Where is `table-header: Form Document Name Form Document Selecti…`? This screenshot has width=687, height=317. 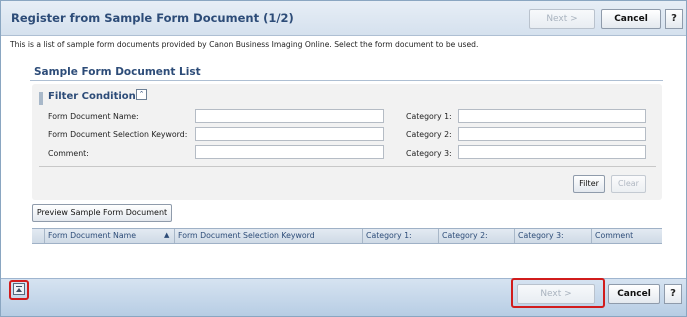 table-header: Form Document Name Form Document Selecti… is located at coordinates (347, 236).